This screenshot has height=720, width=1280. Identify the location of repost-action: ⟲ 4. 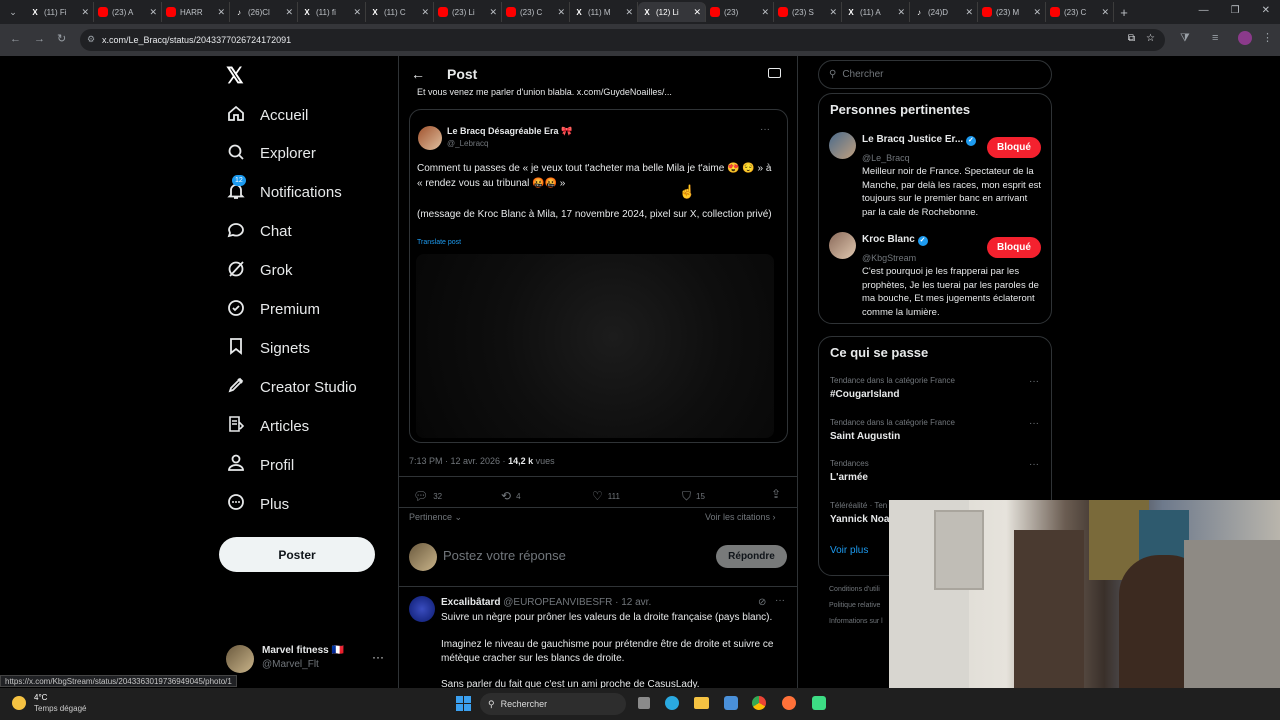
(511, 496).